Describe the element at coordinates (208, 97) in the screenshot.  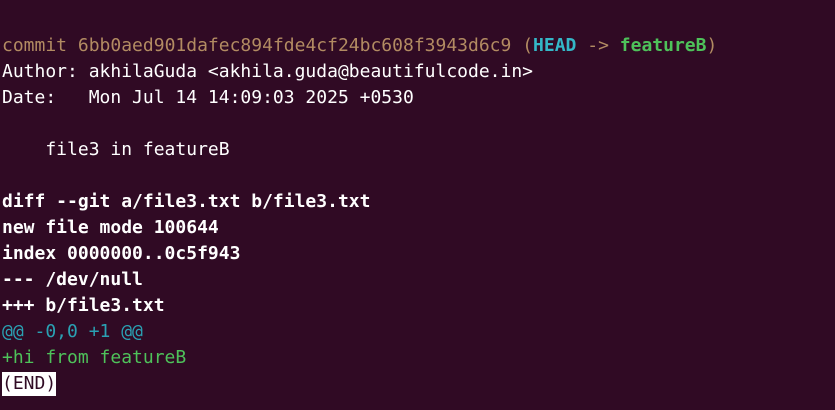
I see `date-line: Date: Mon Jul 14 14:09:03 2025 +0530` at that location.